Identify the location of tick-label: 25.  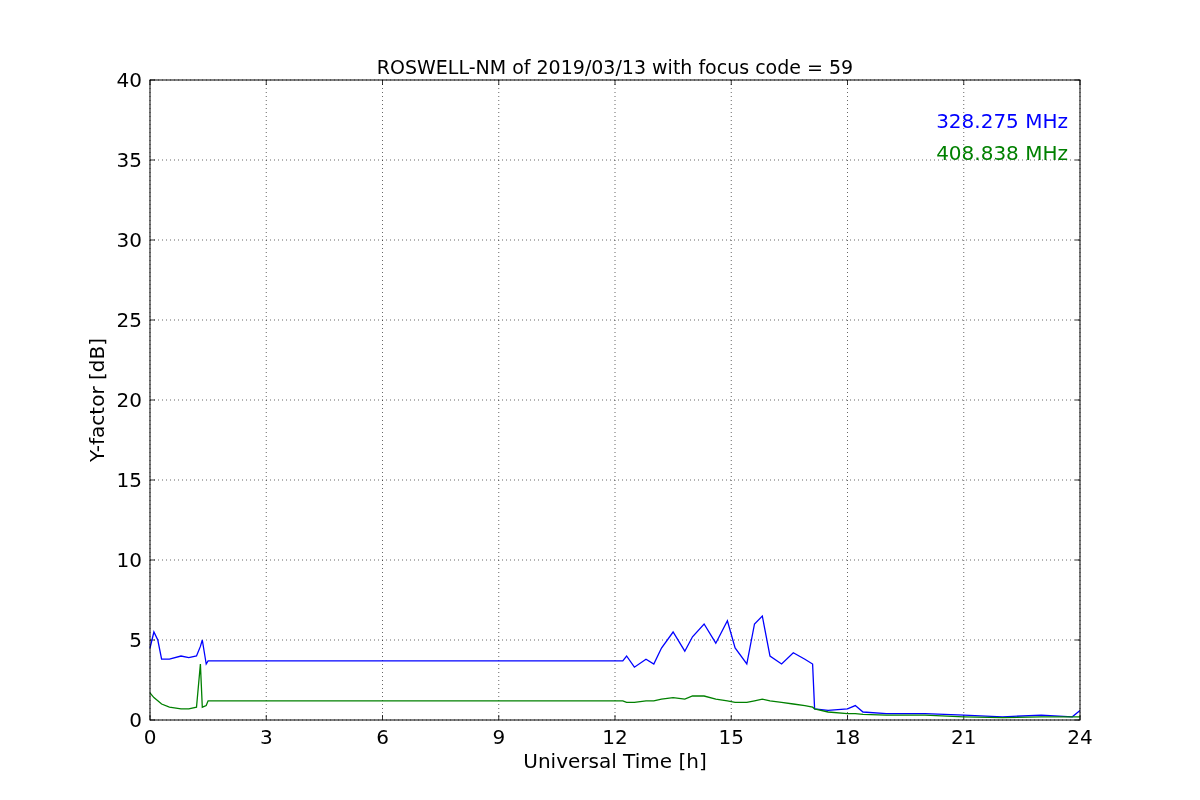
(129, 320).